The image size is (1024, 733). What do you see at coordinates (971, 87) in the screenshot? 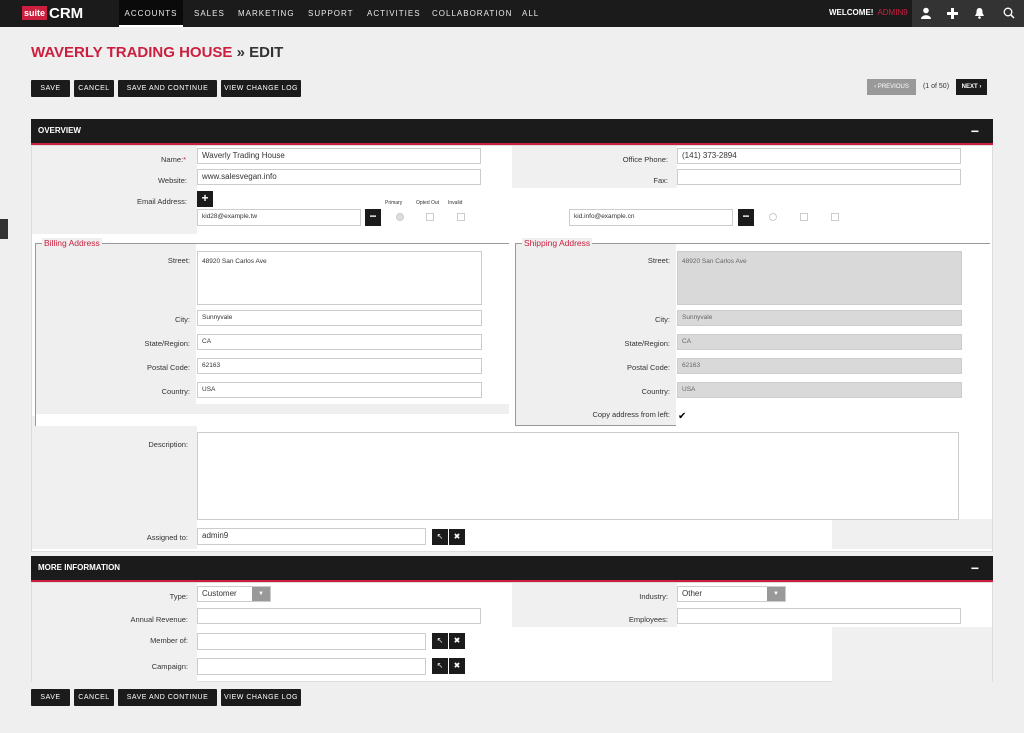
I see `next-button: NEXT ›` at bounding box center [971, 87].